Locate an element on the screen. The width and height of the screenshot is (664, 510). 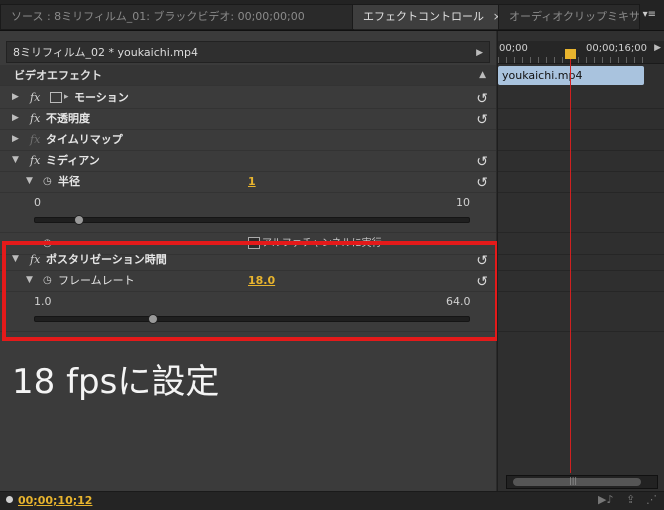
transform-box-icon is located at coordinates (56, 97).